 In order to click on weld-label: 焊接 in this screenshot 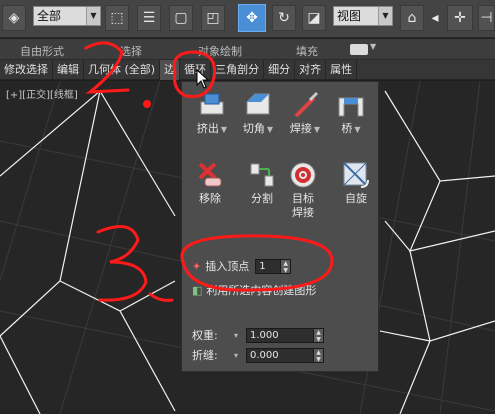, I will do `click(300, 128)`.